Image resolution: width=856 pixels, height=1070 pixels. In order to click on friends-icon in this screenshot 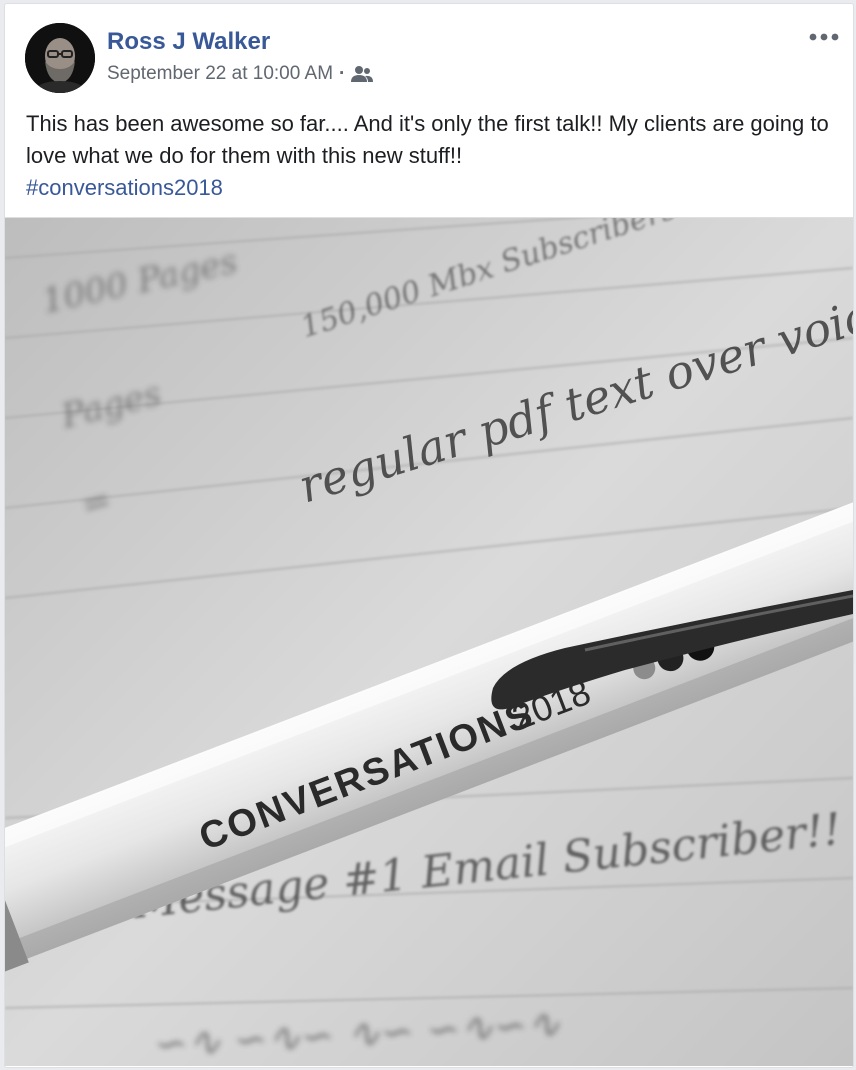, I will do `click(363, 74)`.